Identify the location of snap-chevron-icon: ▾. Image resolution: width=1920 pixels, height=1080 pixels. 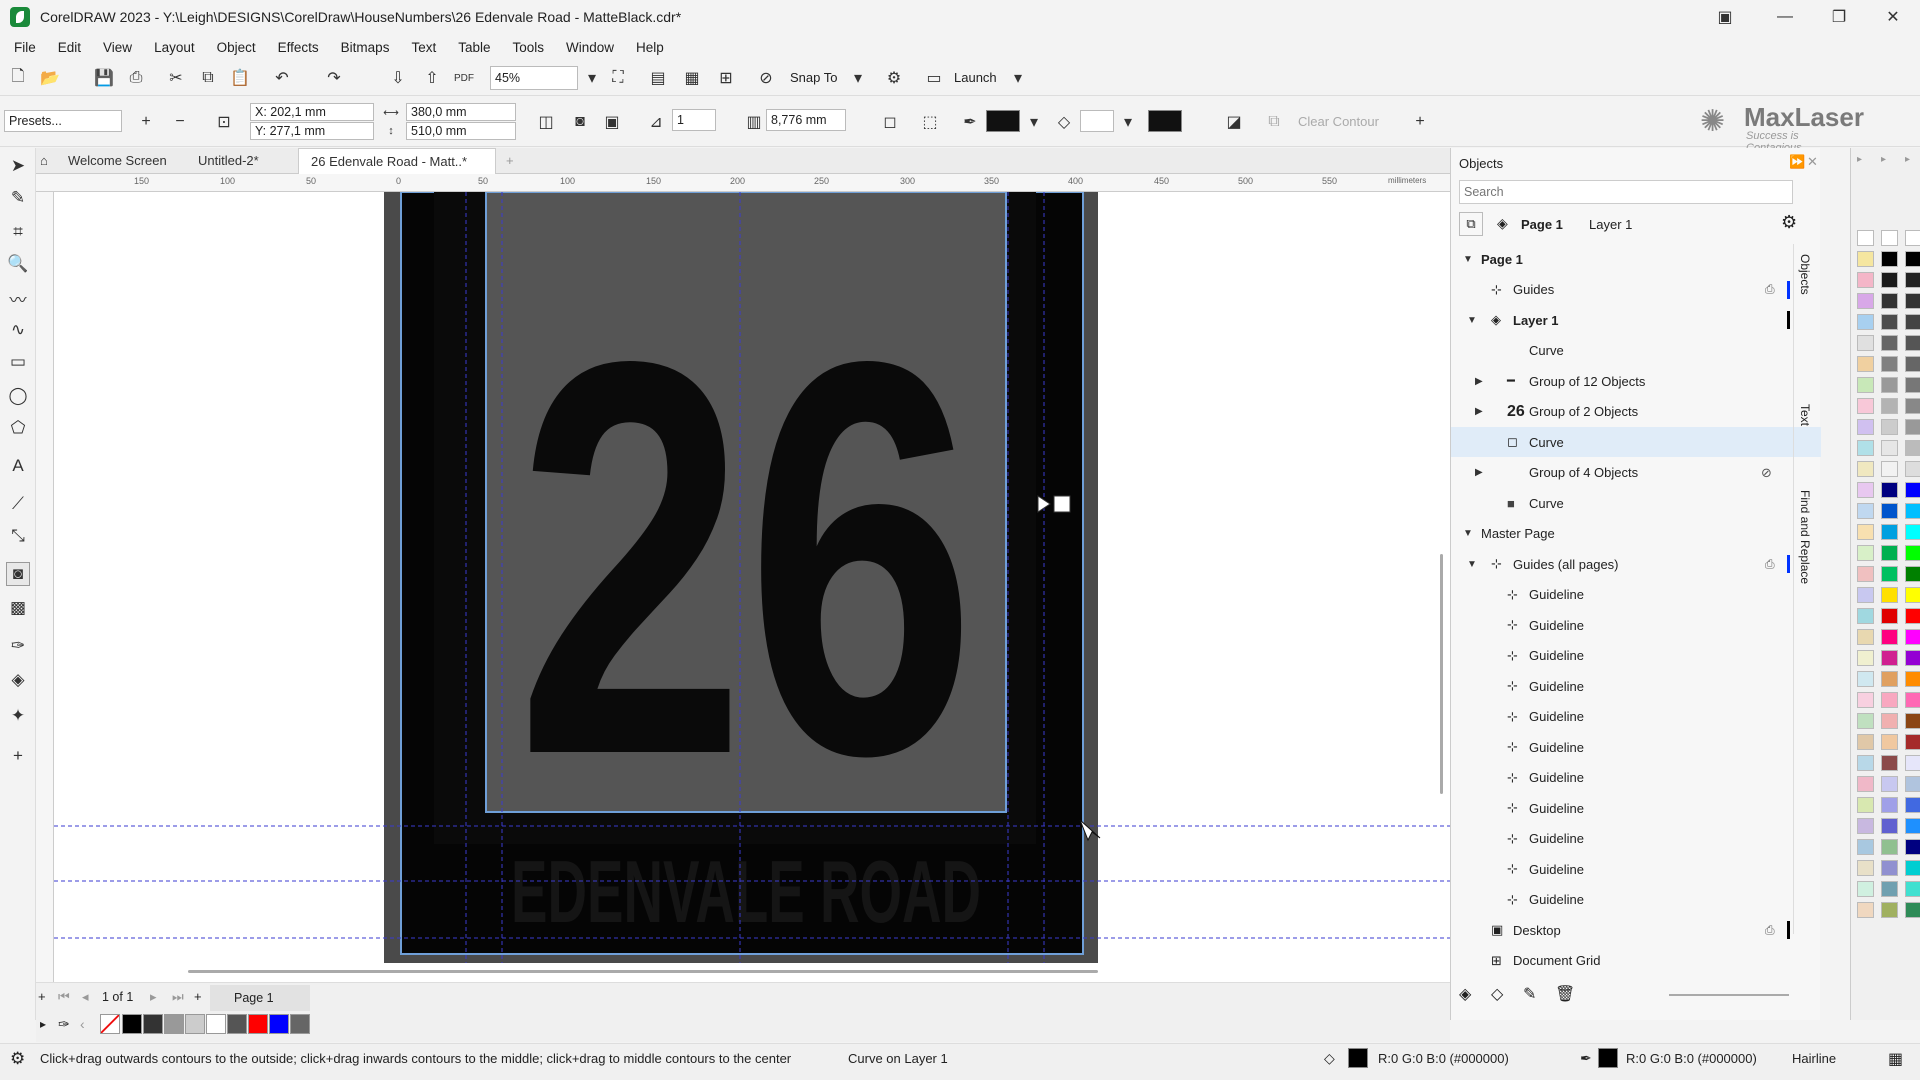
(858, 78).